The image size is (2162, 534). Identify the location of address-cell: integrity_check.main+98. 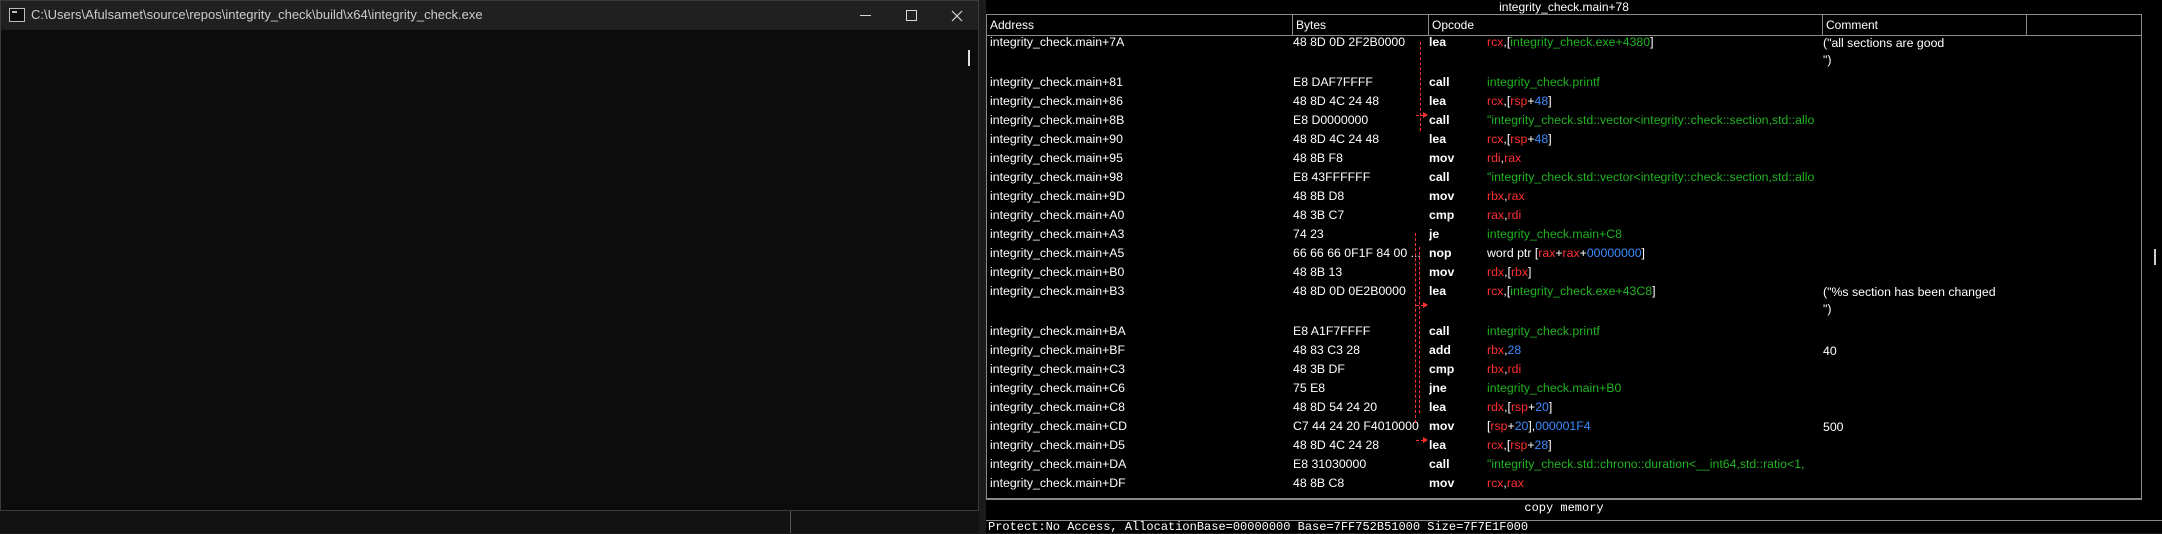
(1056, 177).